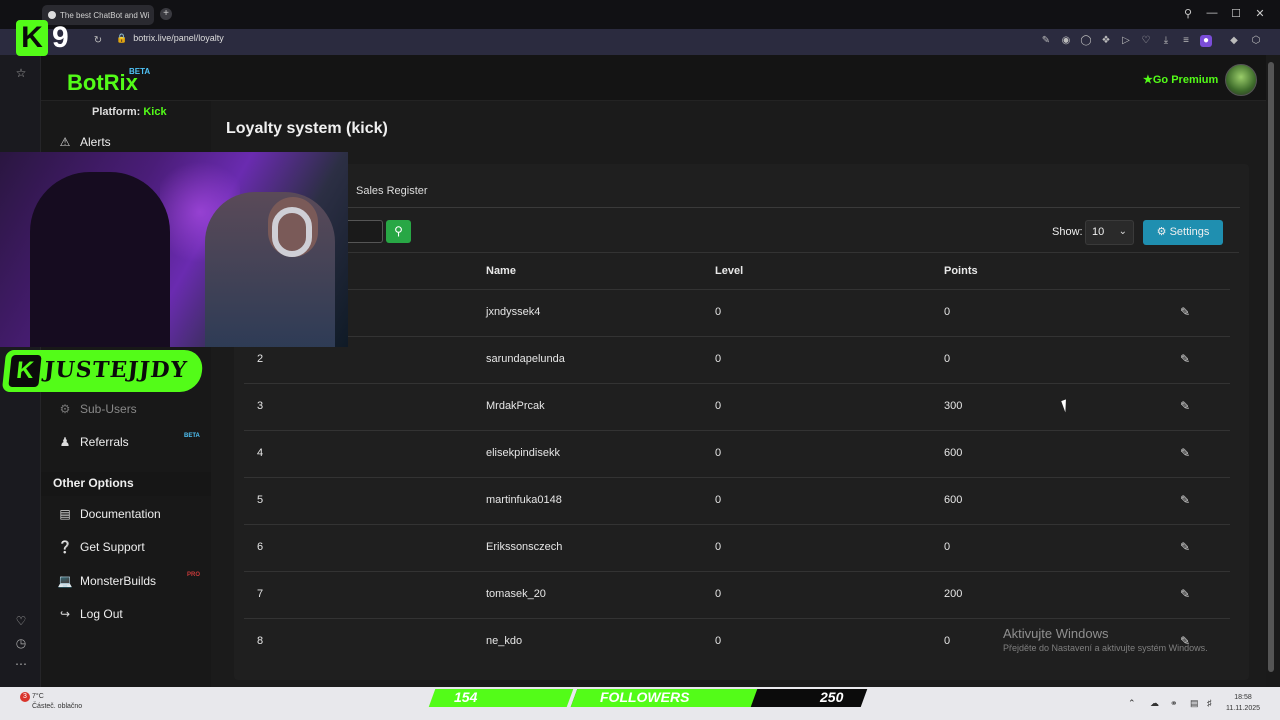  What do you see at coordinates (84, 142) in the screenshot?
I see `sidebar-item-alerts: ⚠ Alerts` at bounding box center [84, 142].